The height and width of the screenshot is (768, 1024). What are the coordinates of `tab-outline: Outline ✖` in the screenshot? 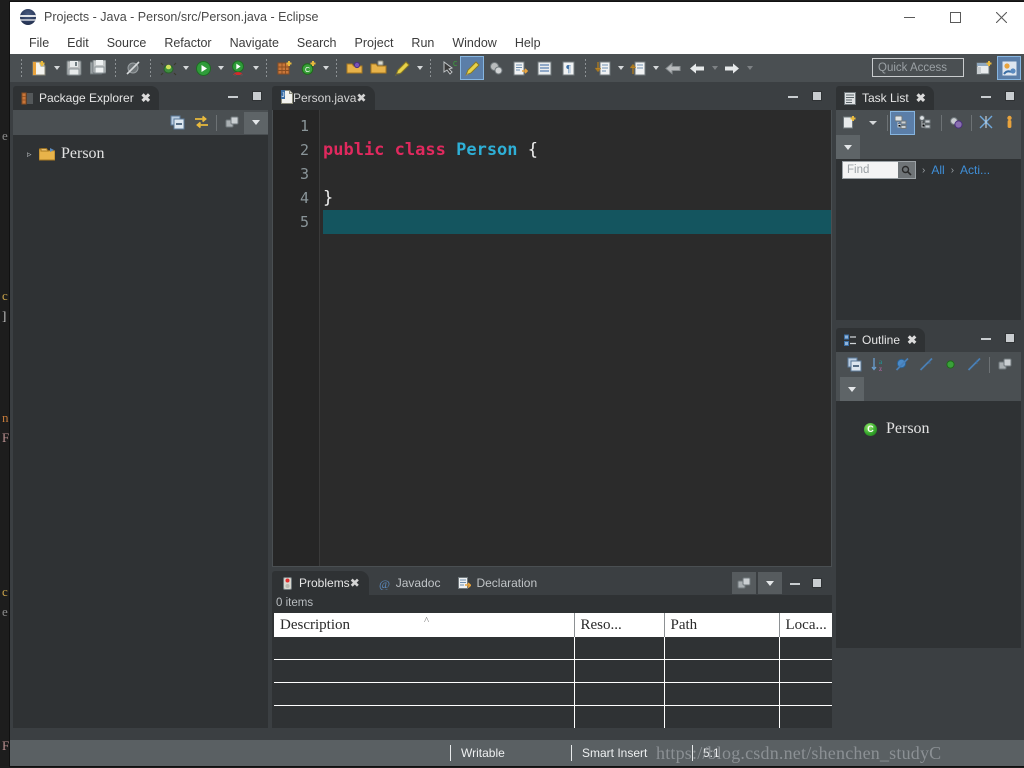 It's located at (881, 340).